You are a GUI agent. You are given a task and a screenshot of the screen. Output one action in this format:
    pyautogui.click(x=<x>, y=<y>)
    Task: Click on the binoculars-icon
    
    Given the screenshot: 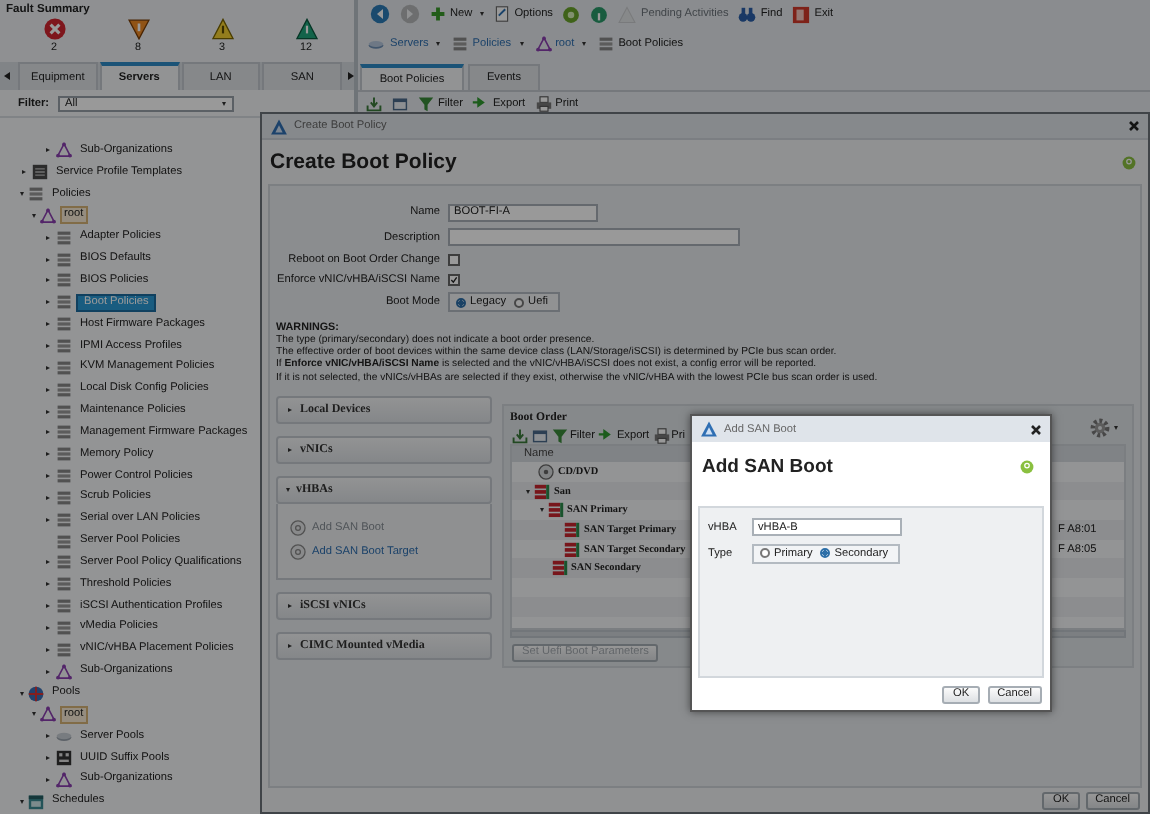 What is the action you would take?
    pyautogui.click(x=747, y=14)
    